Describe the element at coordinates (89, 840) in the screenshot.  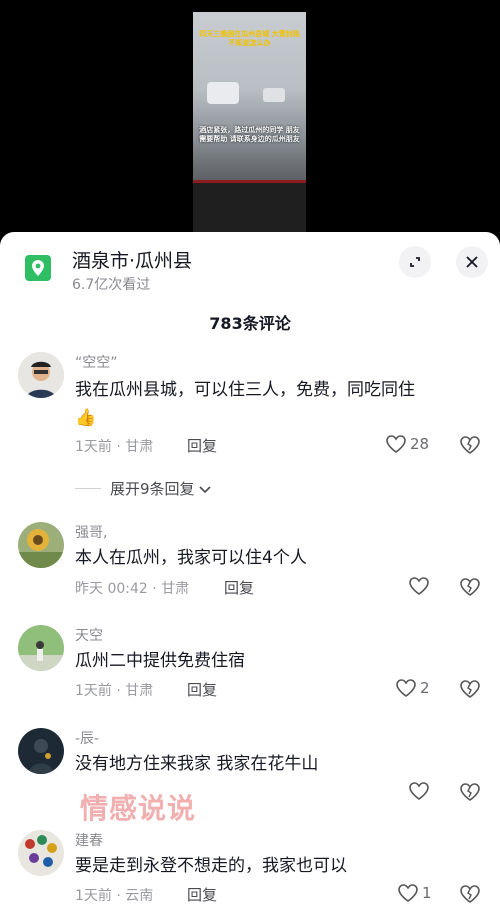
I see `comment-author: 建春` at that location.